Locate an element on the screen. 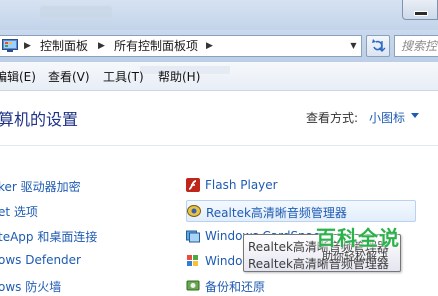 This screenshot has width=438, height=296. menu-help: 帮助(H) is located at coordinates (179, 77).